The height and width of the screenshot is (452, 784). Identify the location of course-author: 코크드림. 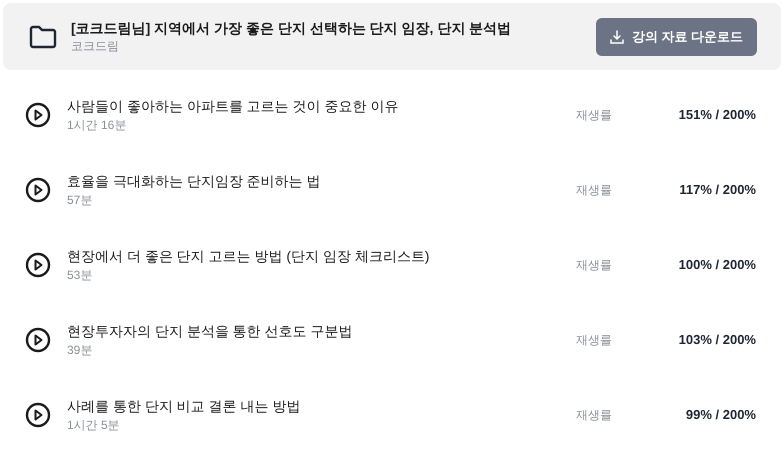
(95, 46).